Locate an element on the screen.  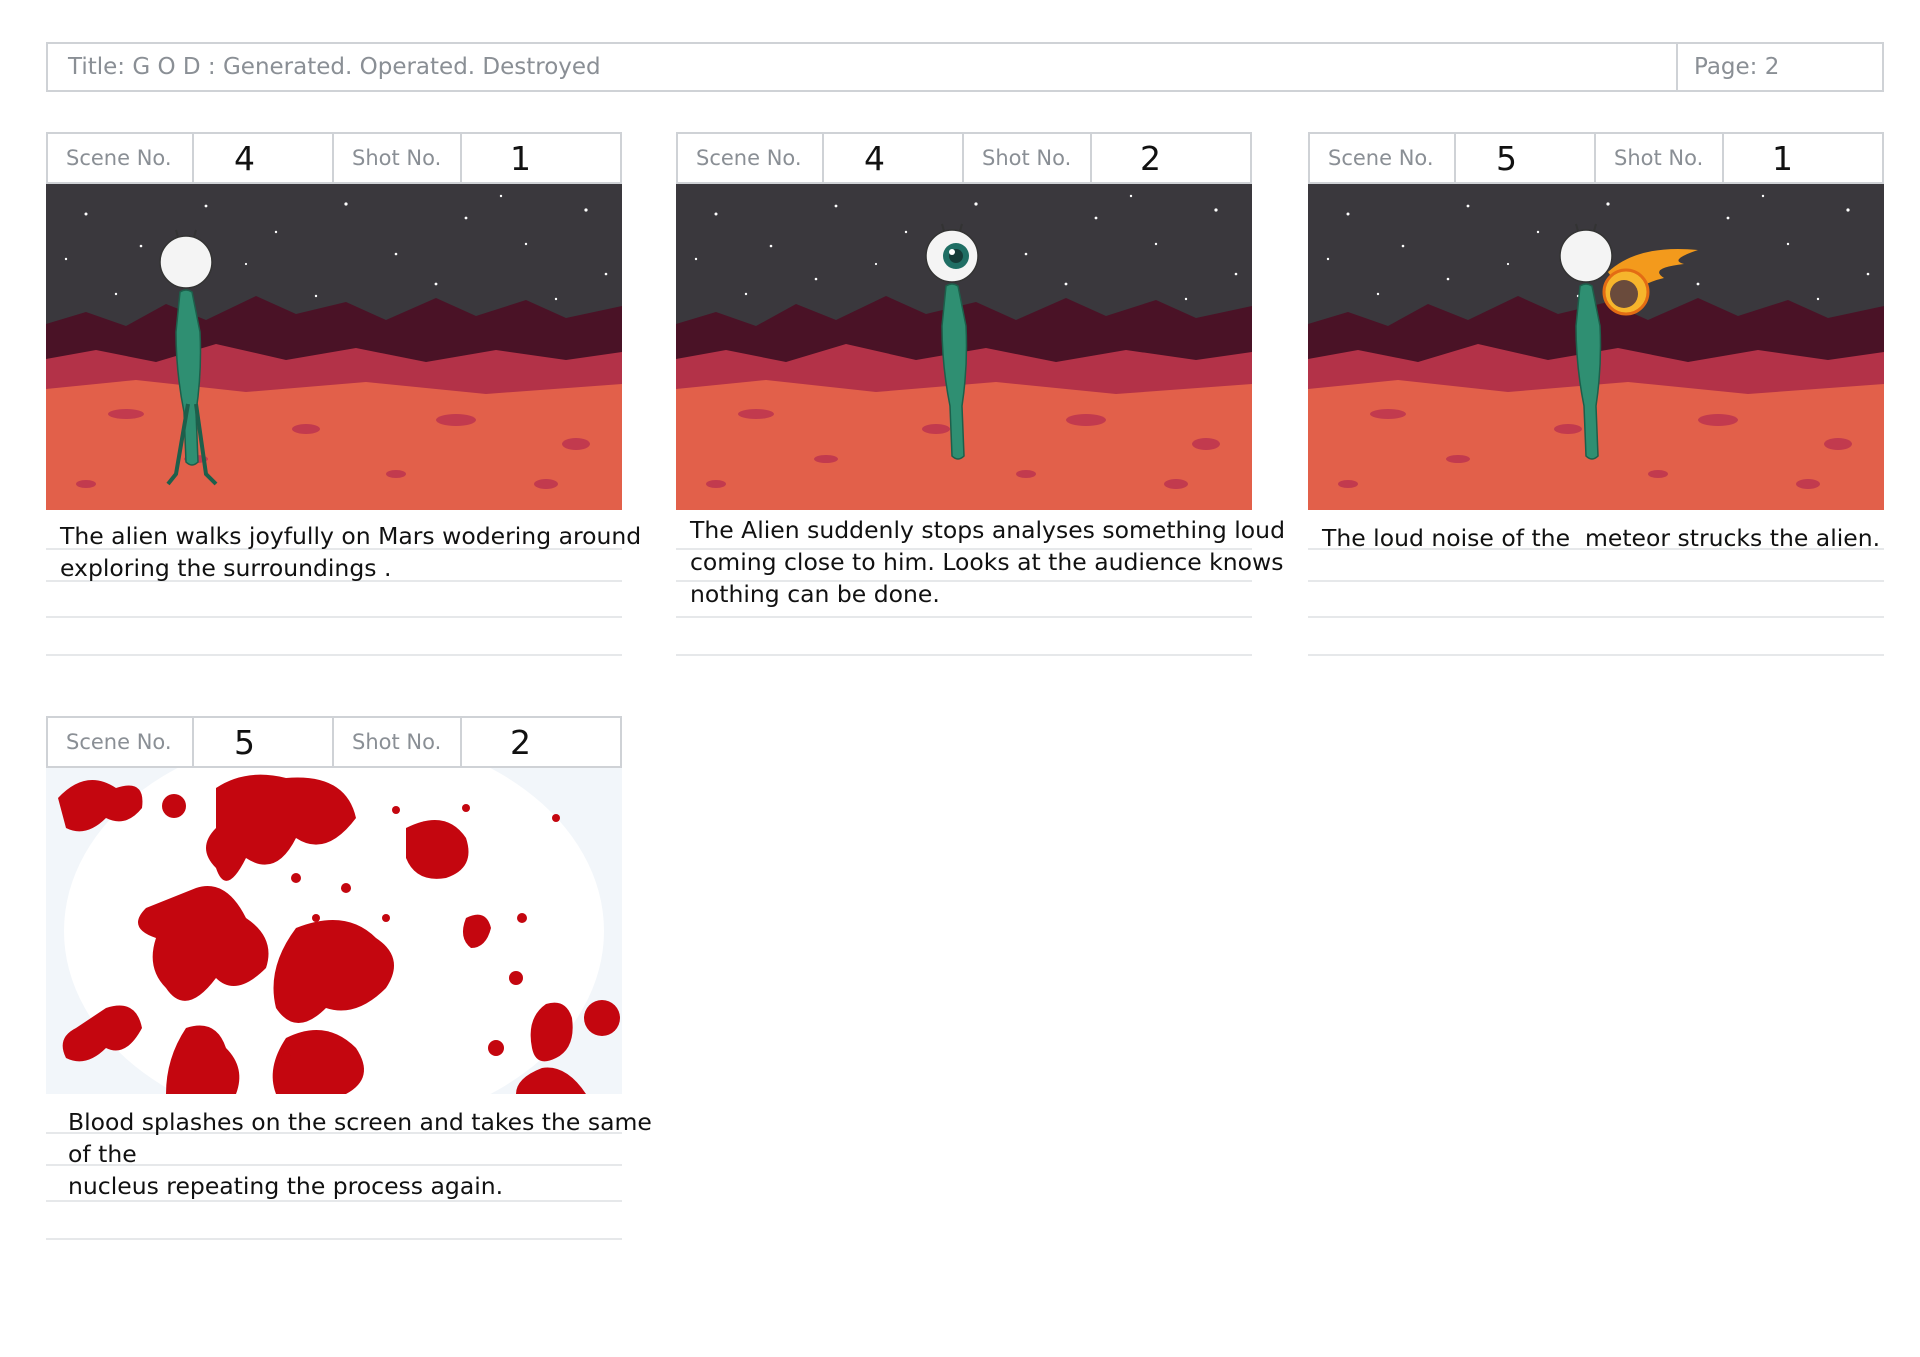
panel-image-blood-splash is located at coordinates (334, 930).